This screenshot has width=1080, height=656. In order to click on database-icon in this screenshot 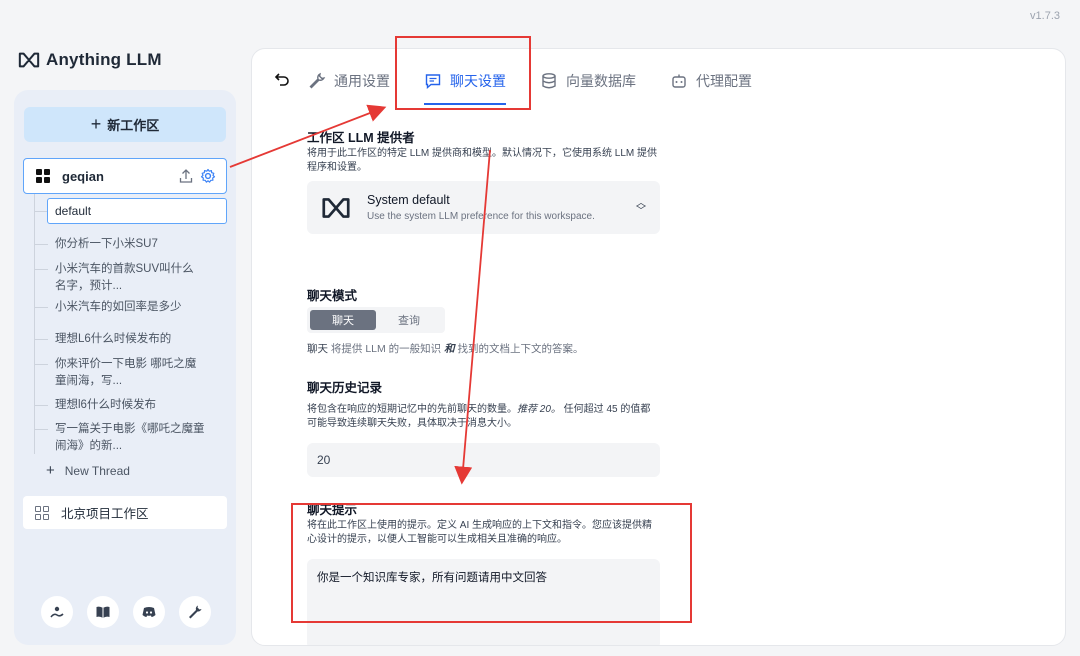, I will do `click(549, 81)`.